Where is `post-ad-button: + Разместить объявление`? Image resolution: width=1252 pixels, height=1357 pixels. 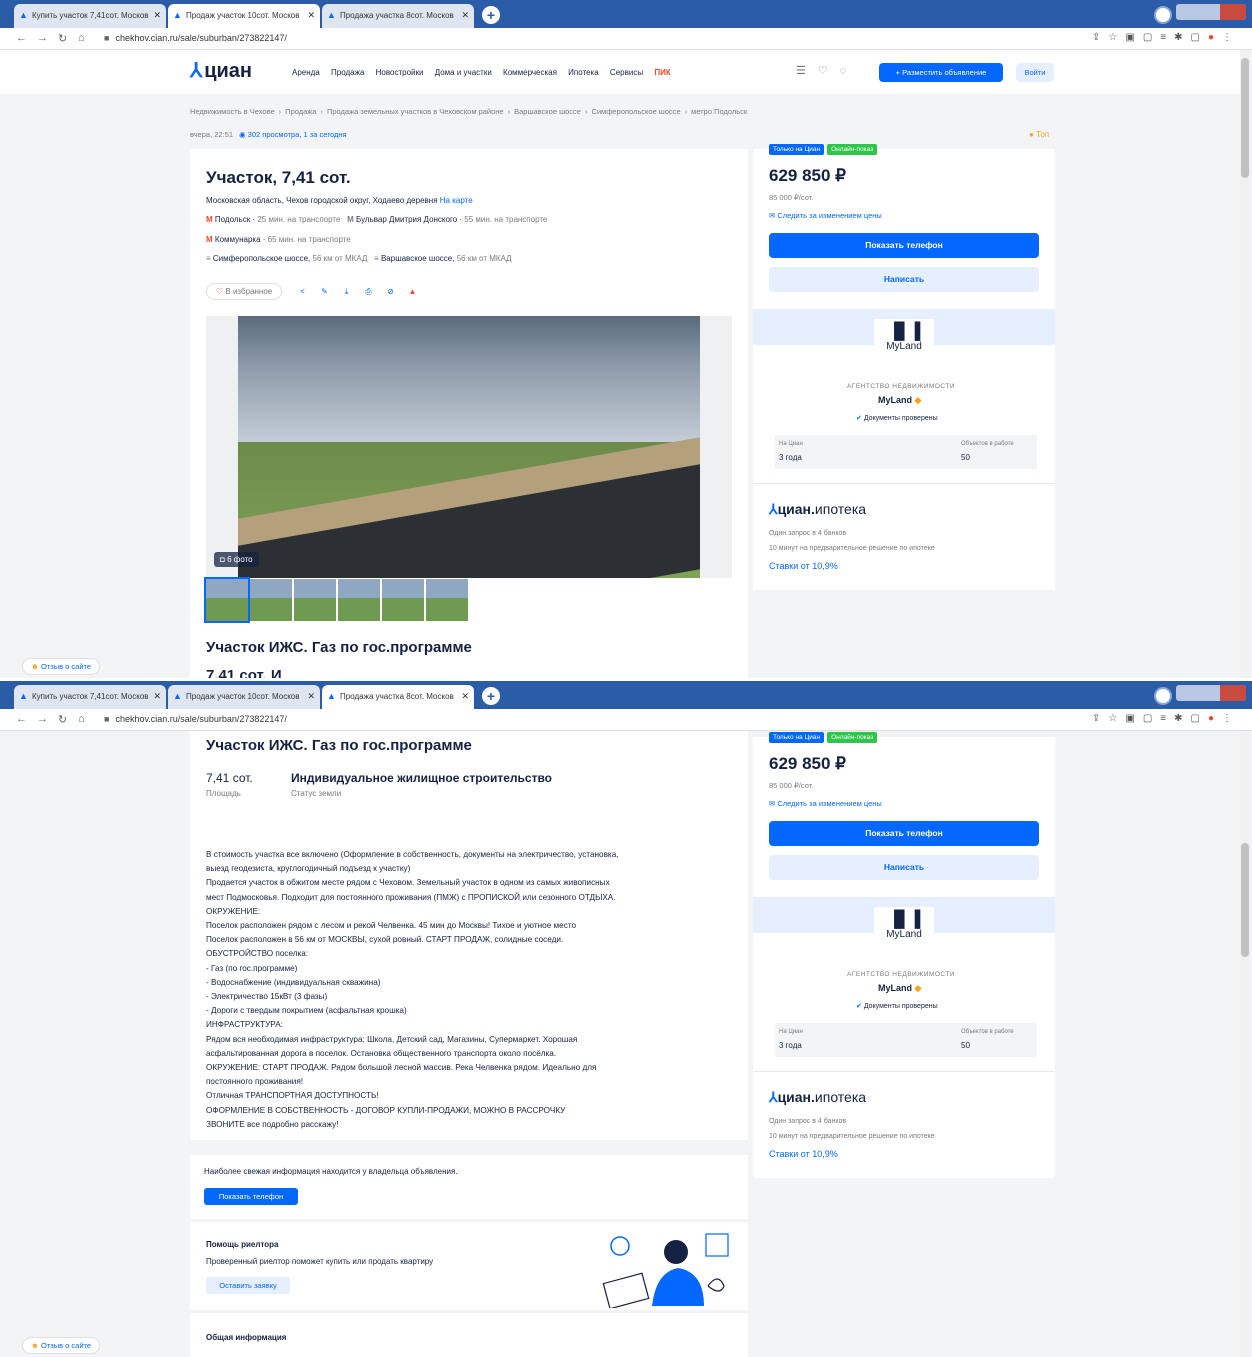 post-ad-button: + Разместить объявление is located at coordinates (941, 72).